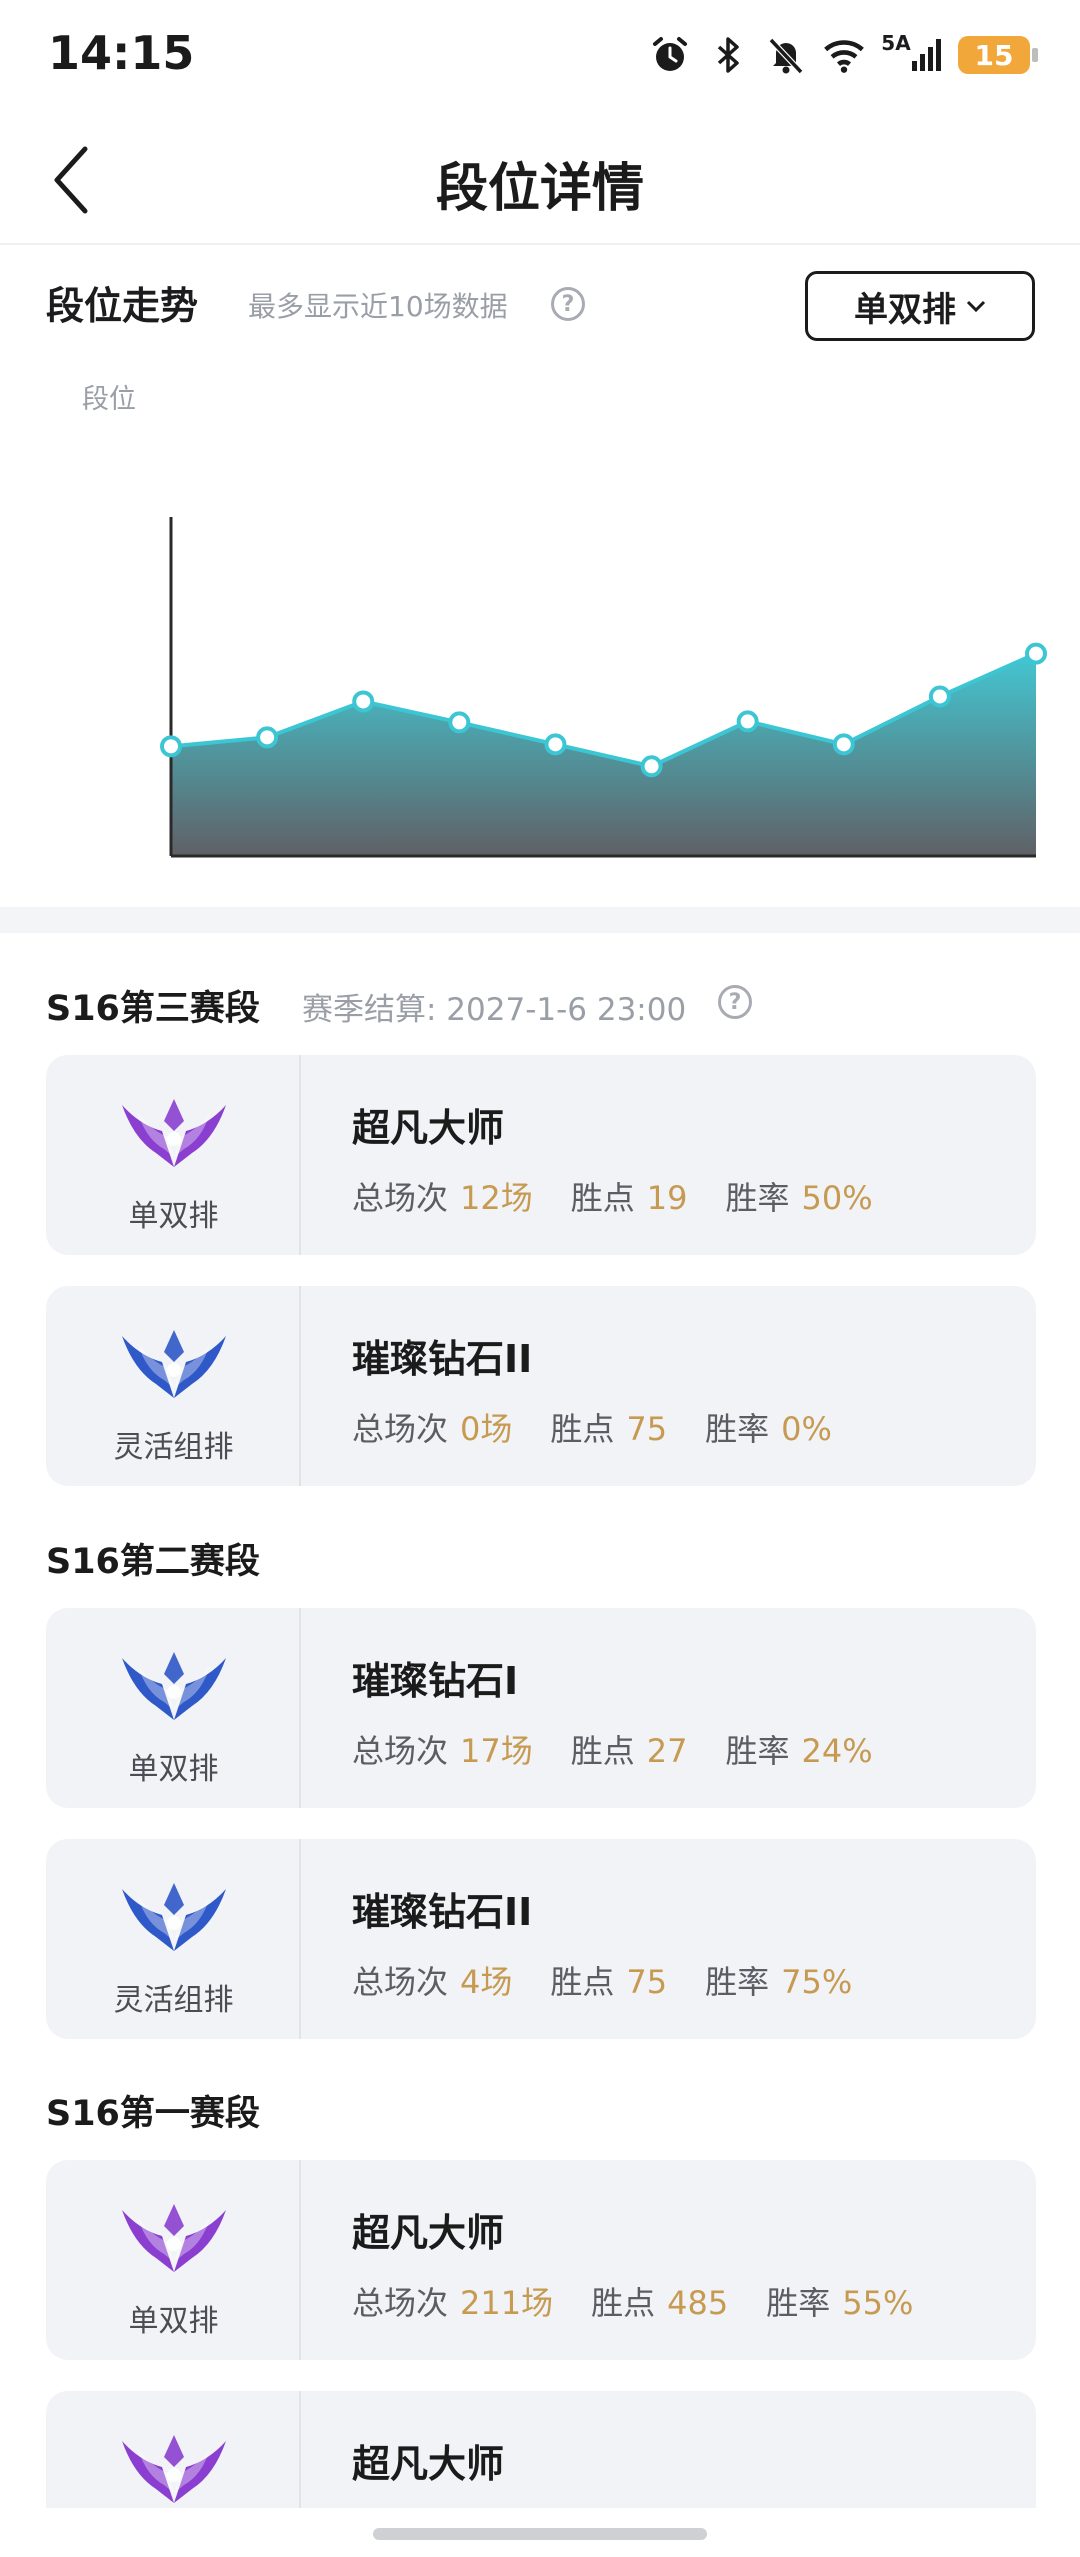 Image resolution: width=1080 pixels, height=2557 pixels. I want to click on status-time: 14:15, so click(121, 53).